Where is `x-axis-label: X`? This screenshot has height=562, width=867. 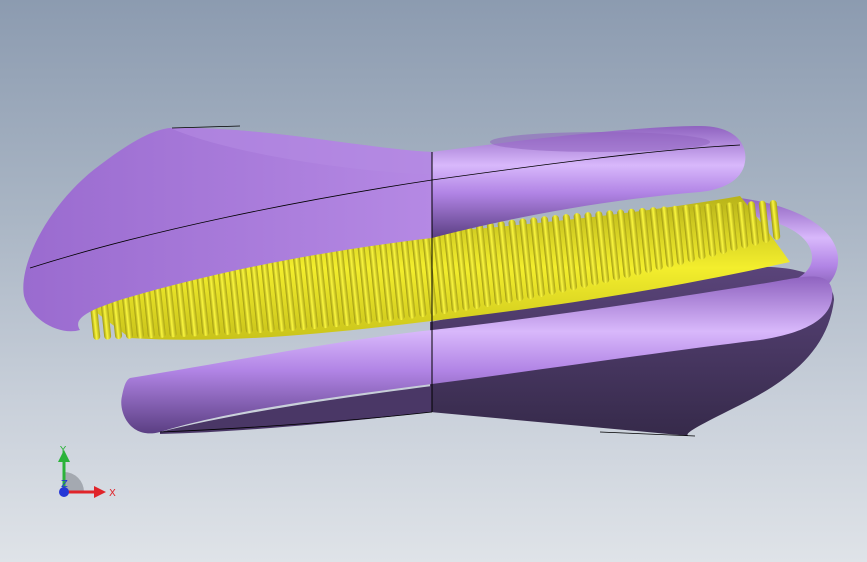 x-axis-label: X is located at coordinates (112, 493).